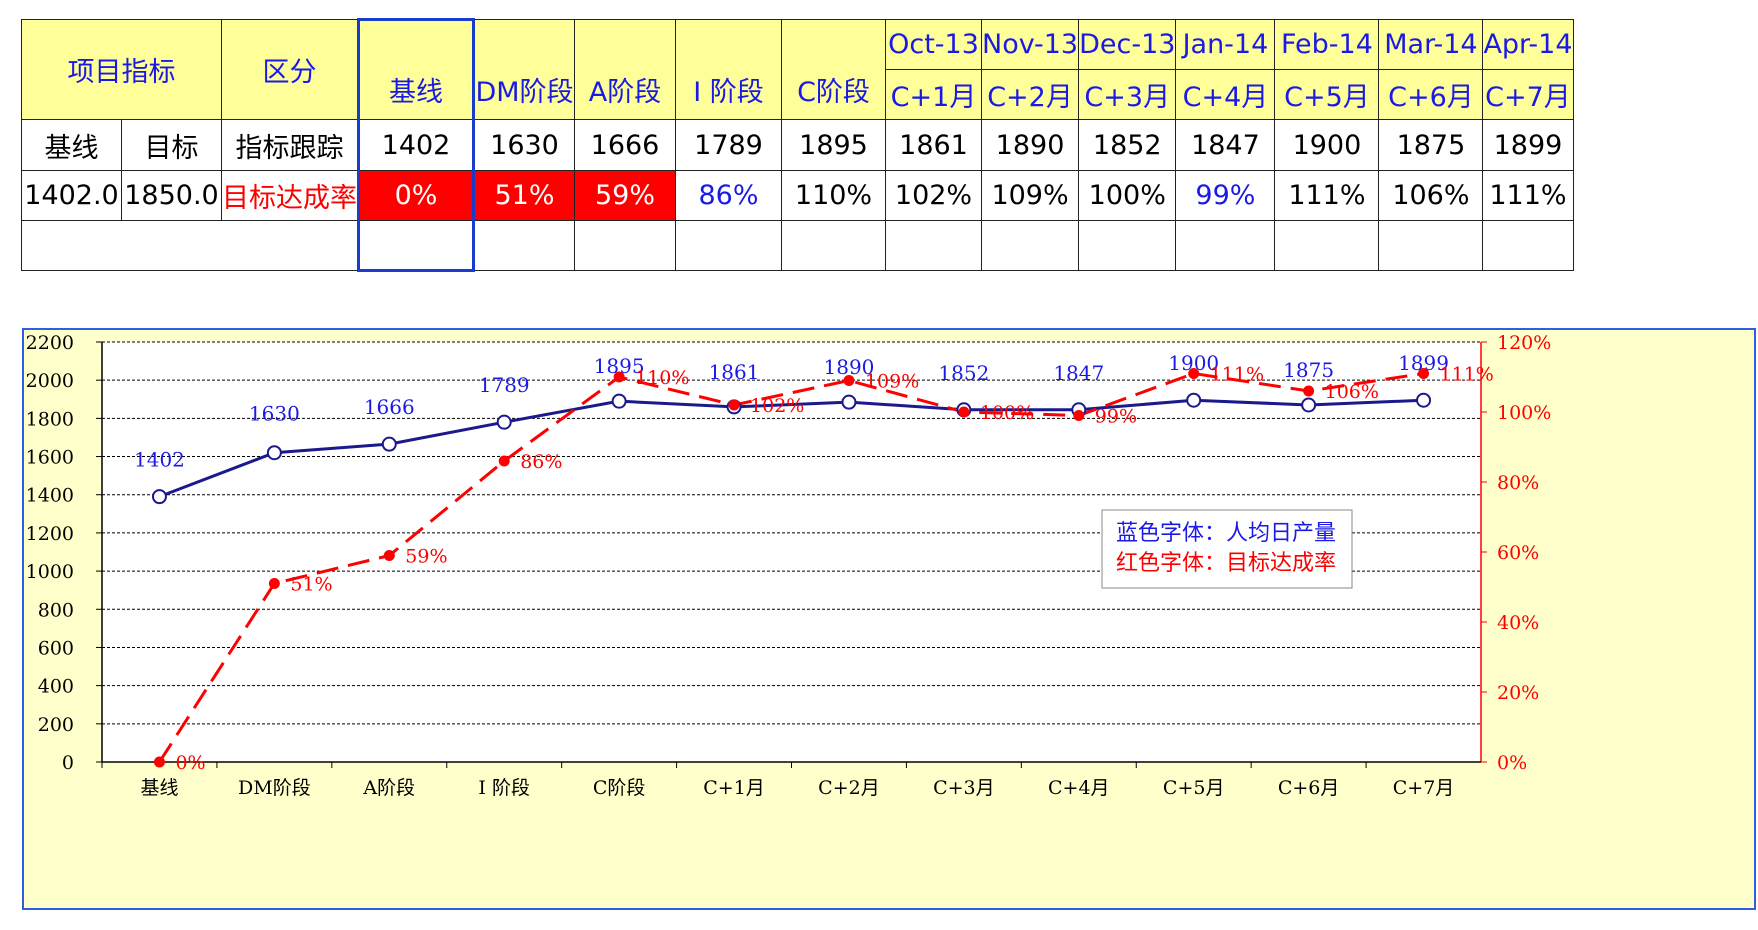 This screenshot has width=1758, height=930. I want to click on achievement-data-label: 111%, so click(1467, 375).